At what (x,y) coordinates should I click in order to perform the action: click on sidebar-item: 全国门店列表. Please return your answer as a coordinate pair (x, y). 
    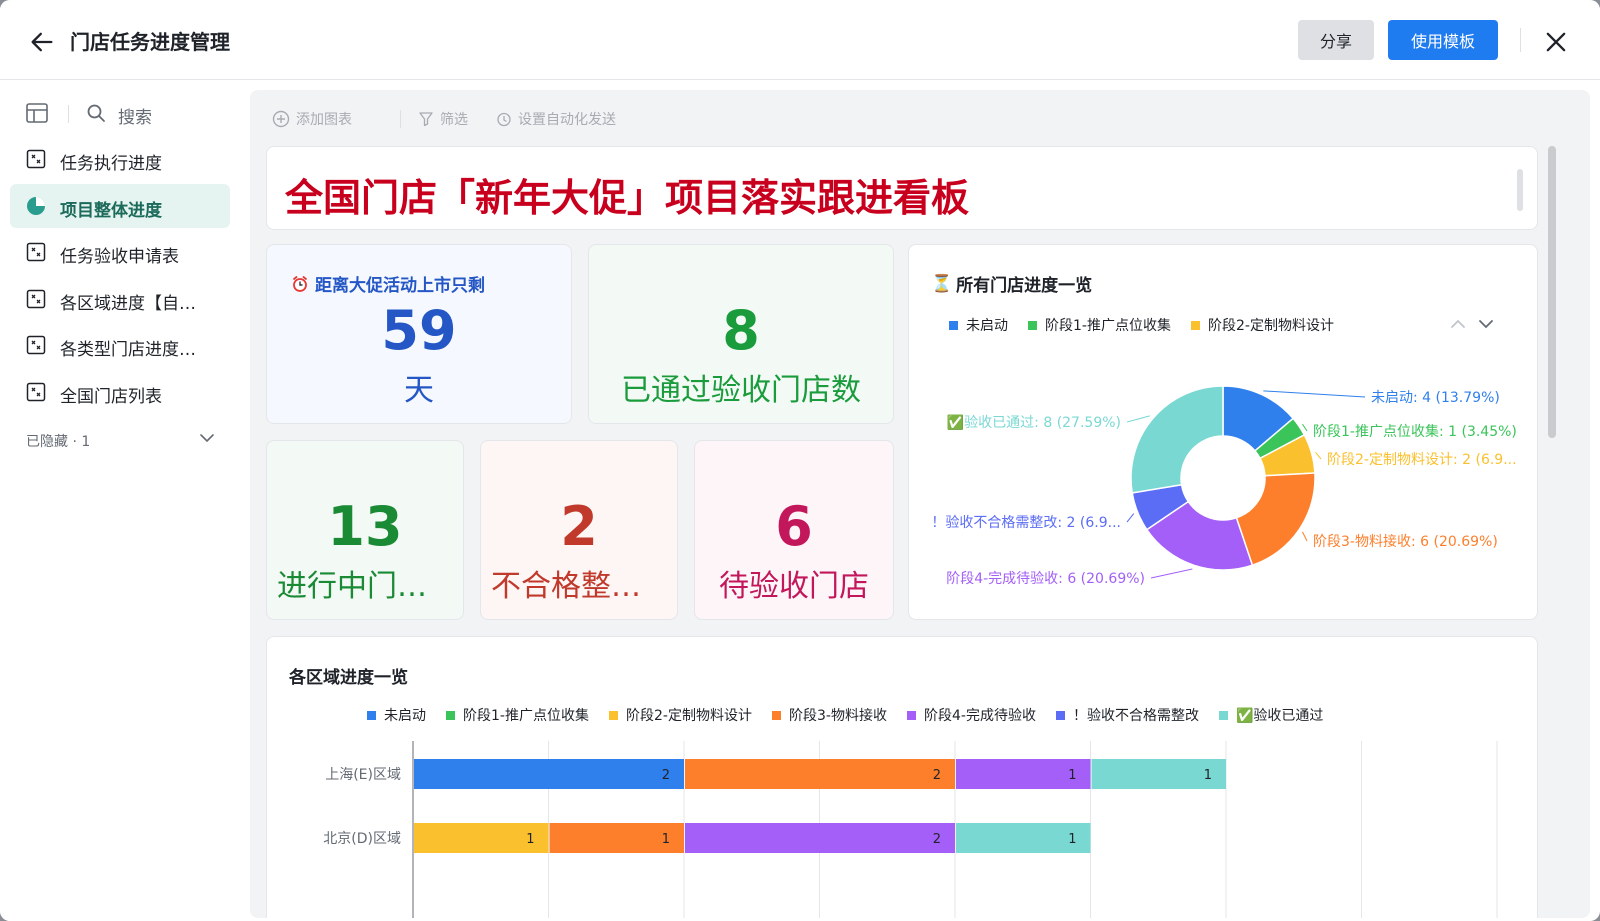
    Looking at the image, I should click on (120, 392).